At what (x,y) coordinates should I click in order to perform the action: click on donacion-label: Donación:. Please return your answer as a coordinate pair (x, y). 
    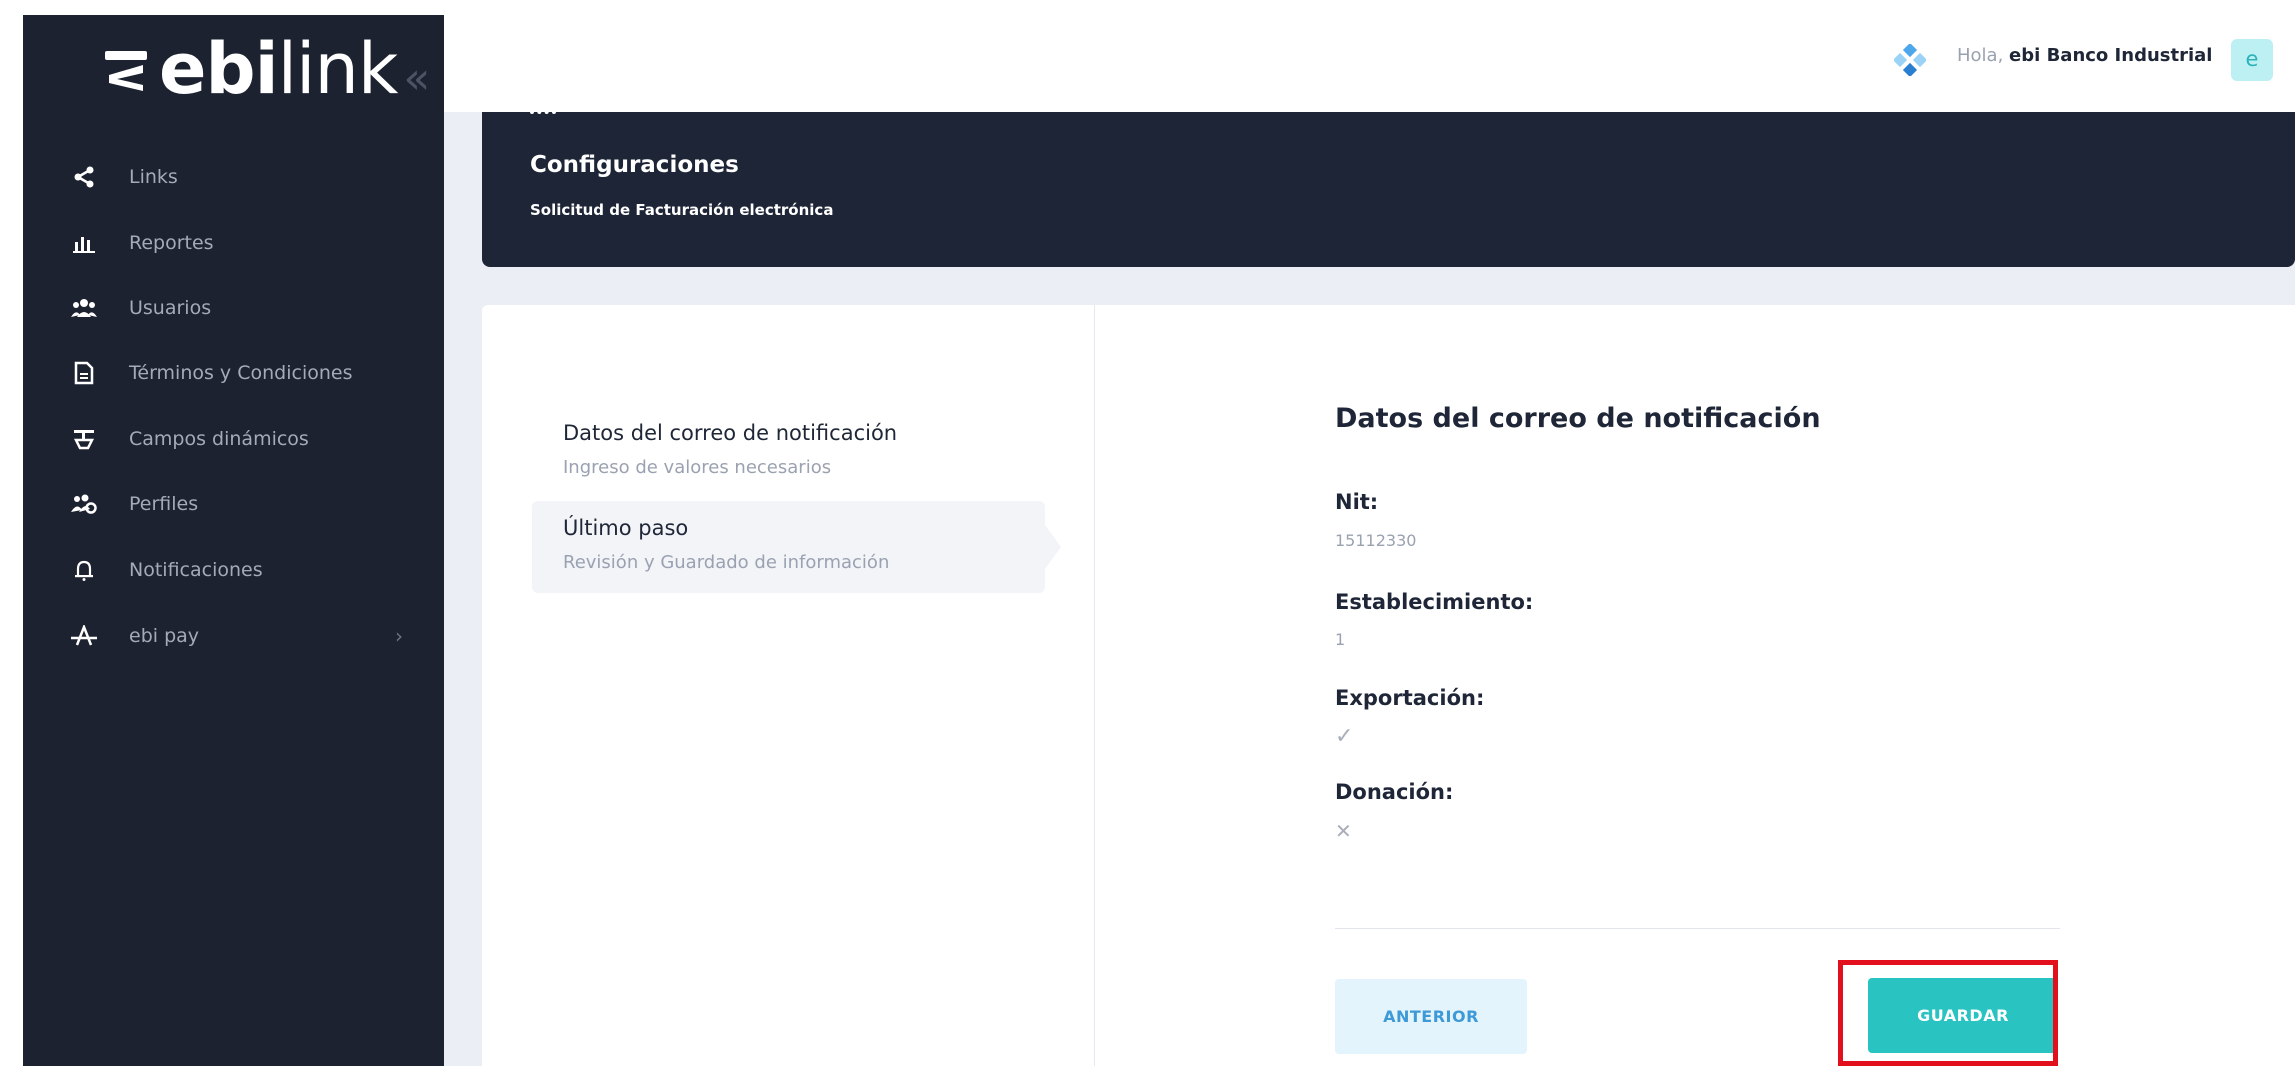
    Looking at the image, I should click on (1394, 792).